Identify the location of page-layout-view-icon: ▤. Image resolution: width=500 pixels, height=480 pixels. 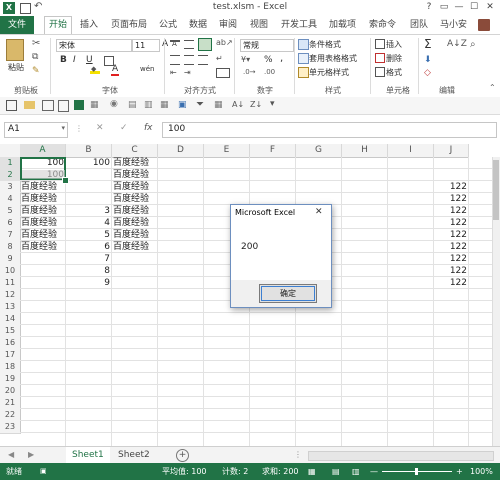
(336, 471).